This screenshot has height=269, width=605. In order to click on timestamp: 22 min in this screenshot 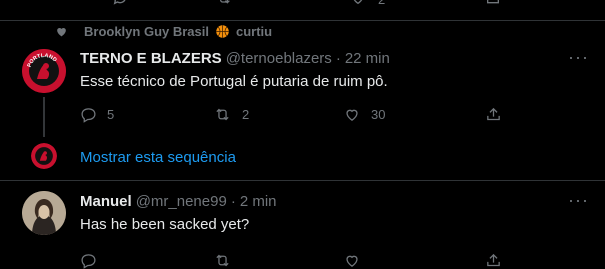, I will do `click(367, 58)`.